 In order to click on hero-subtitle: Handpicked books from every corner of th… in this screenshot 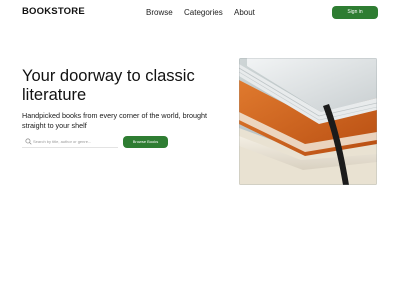, I will do `click(114, 120)`.